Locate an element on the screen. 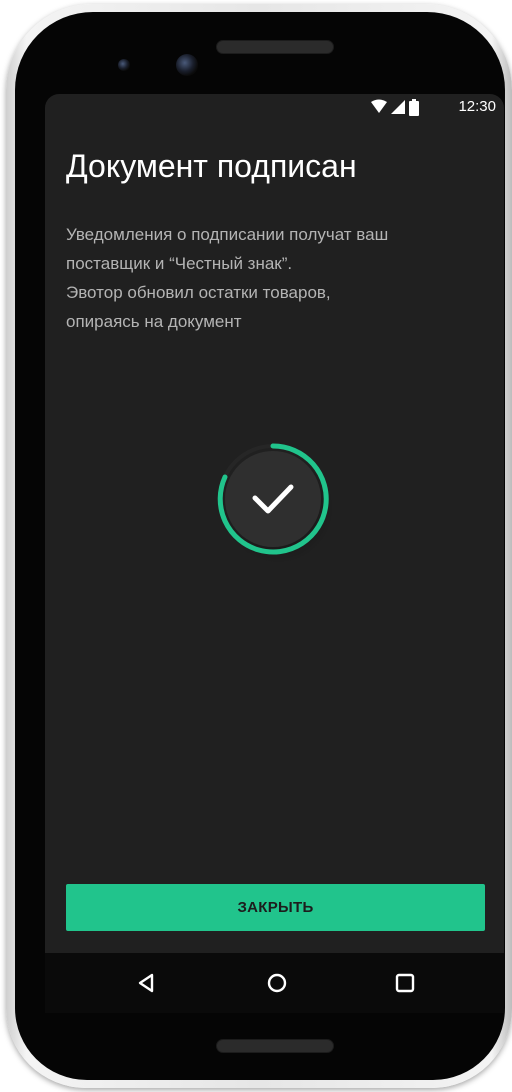  earpiece-speaker is located at coordinates (275, 47).